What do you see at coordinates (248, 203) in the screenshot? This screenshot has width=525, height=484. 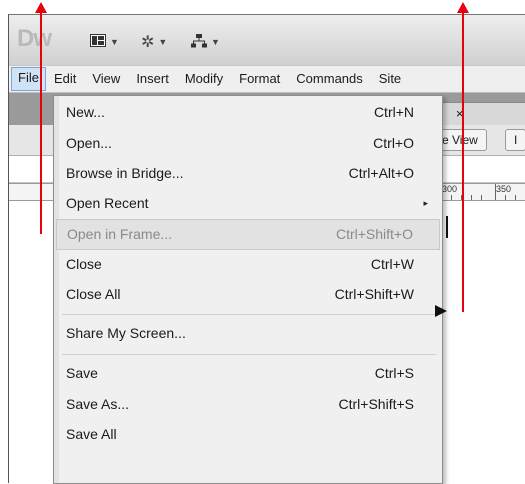 I see `menu-item-open-recent: Open Recent ▸` at bounding box center [248, 203].